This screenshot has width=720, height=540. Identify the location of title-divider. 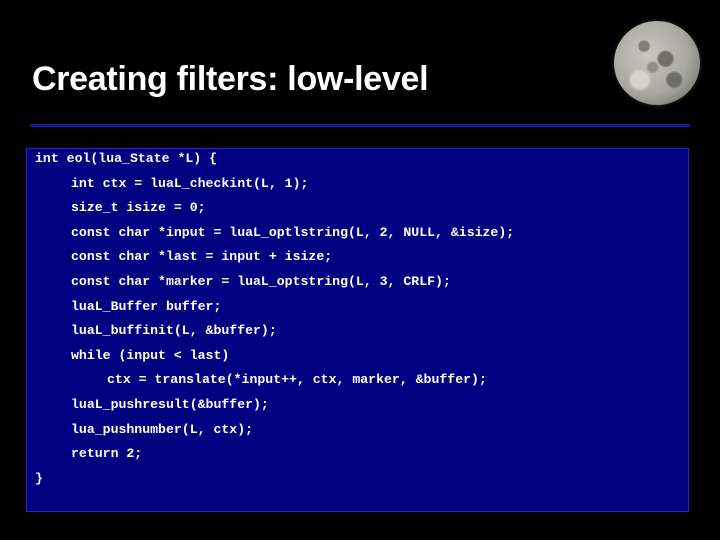
(360, 125).